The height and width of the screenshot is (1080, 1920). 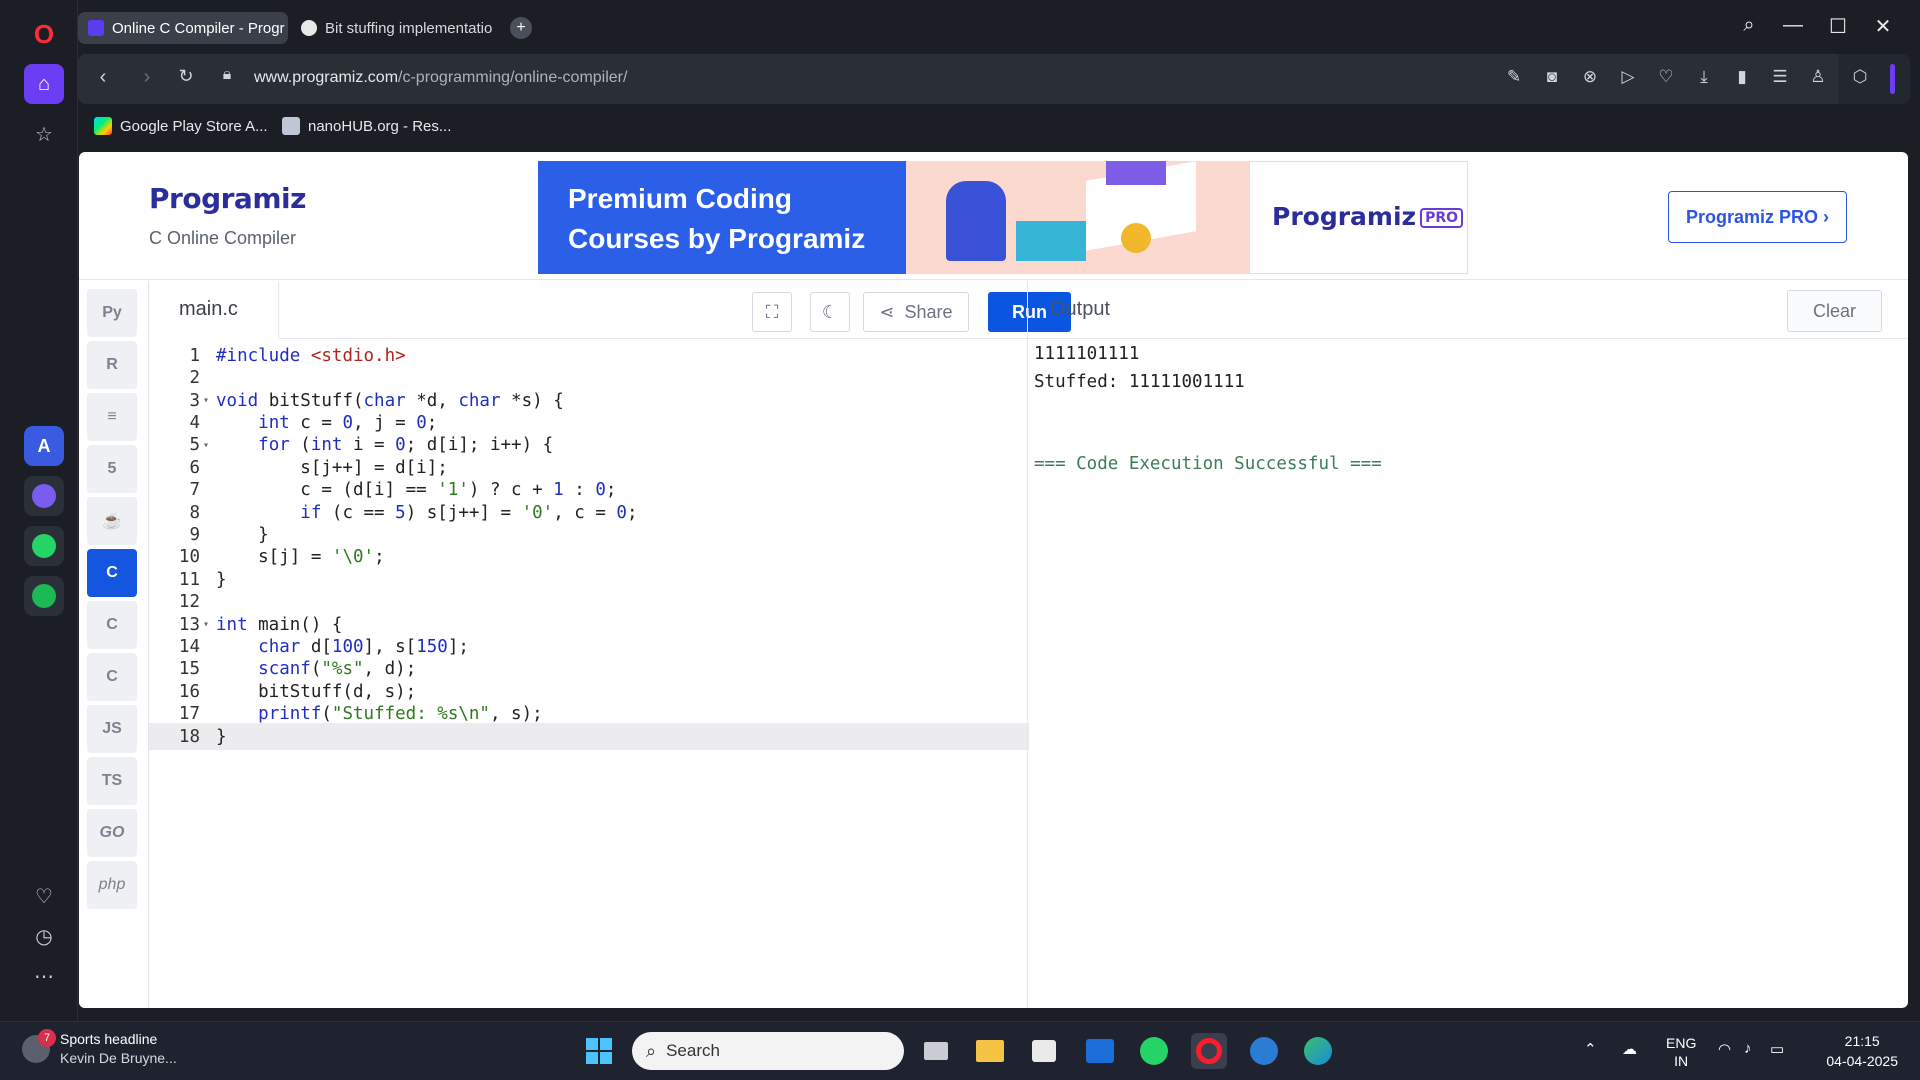 I want to click on volume-icon: ♪, so click(x=1748, y=1048).